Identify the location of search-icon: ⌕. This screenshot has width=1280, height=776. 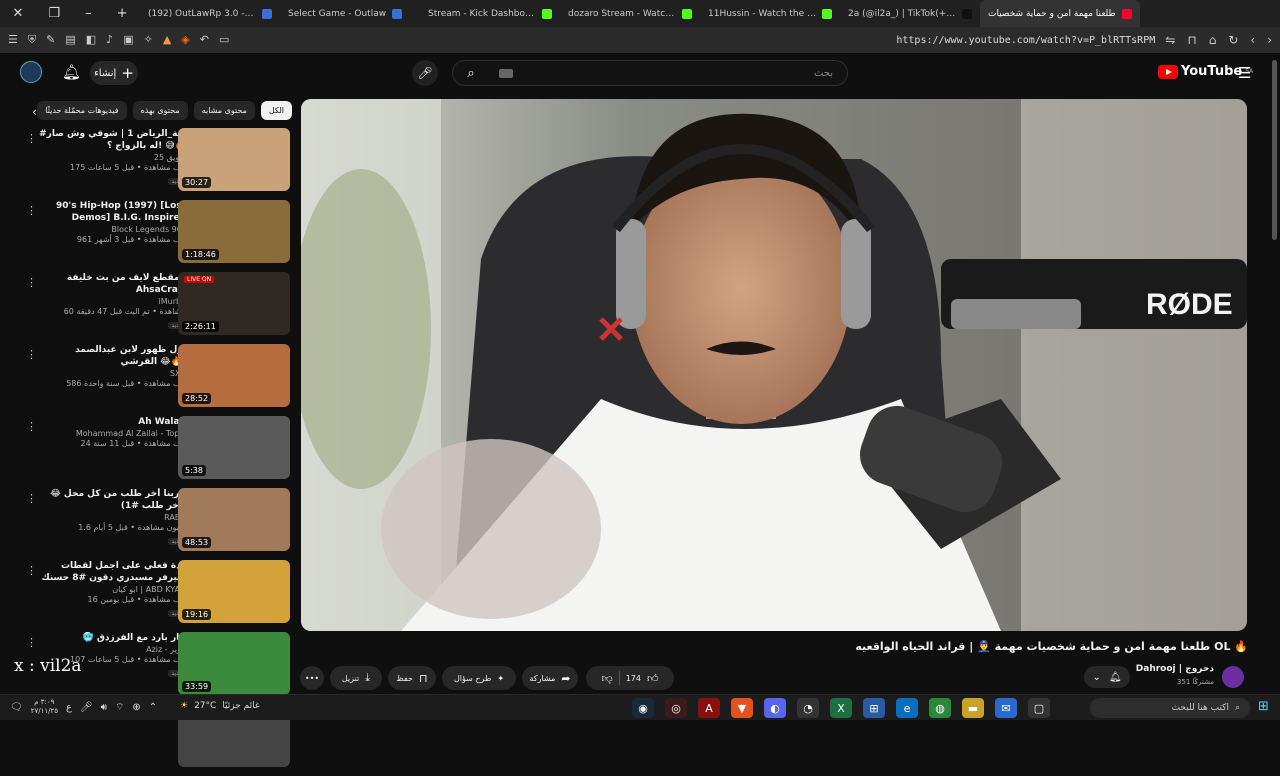
(471, 73).